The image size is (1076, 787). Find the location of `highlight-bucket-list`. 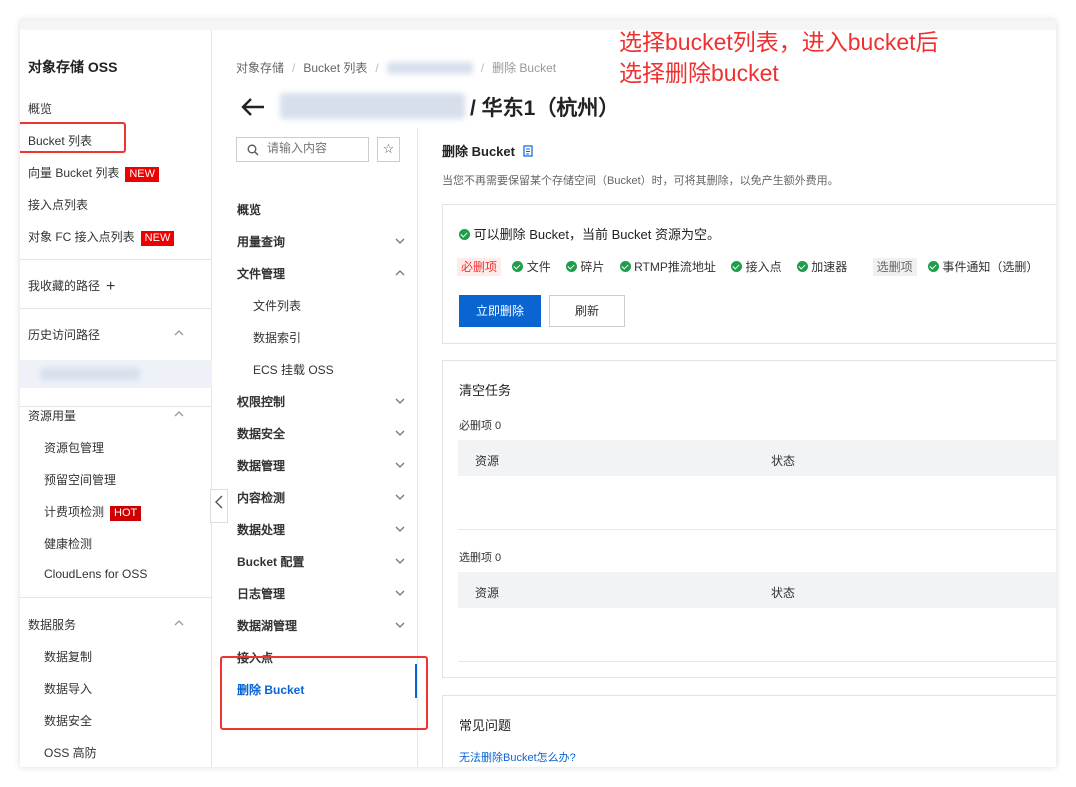

highlight-bucket-list is located at coordinates (73, 137).